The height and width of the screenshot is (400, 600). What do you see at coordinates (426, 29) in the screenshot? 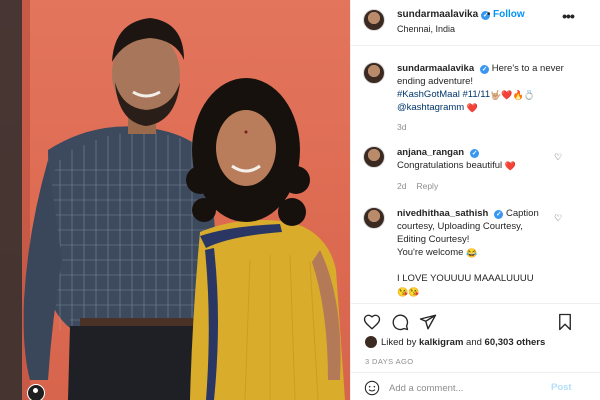
I see `location-link: Chennai, India` at bounding box center [426, 29].